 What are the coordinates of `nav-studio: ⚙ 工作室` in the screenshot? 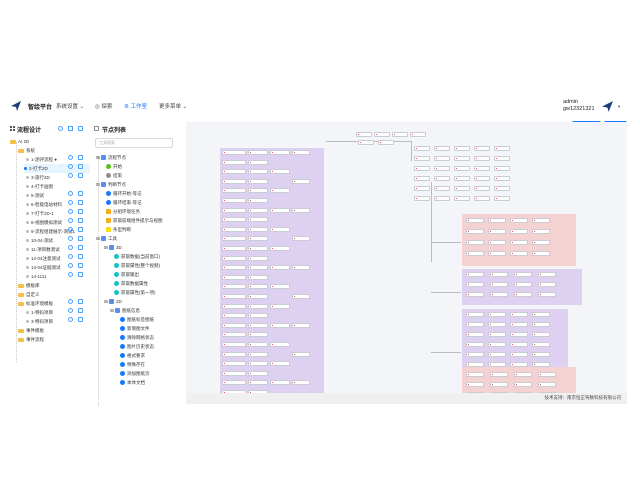 It's located at (135, 106).